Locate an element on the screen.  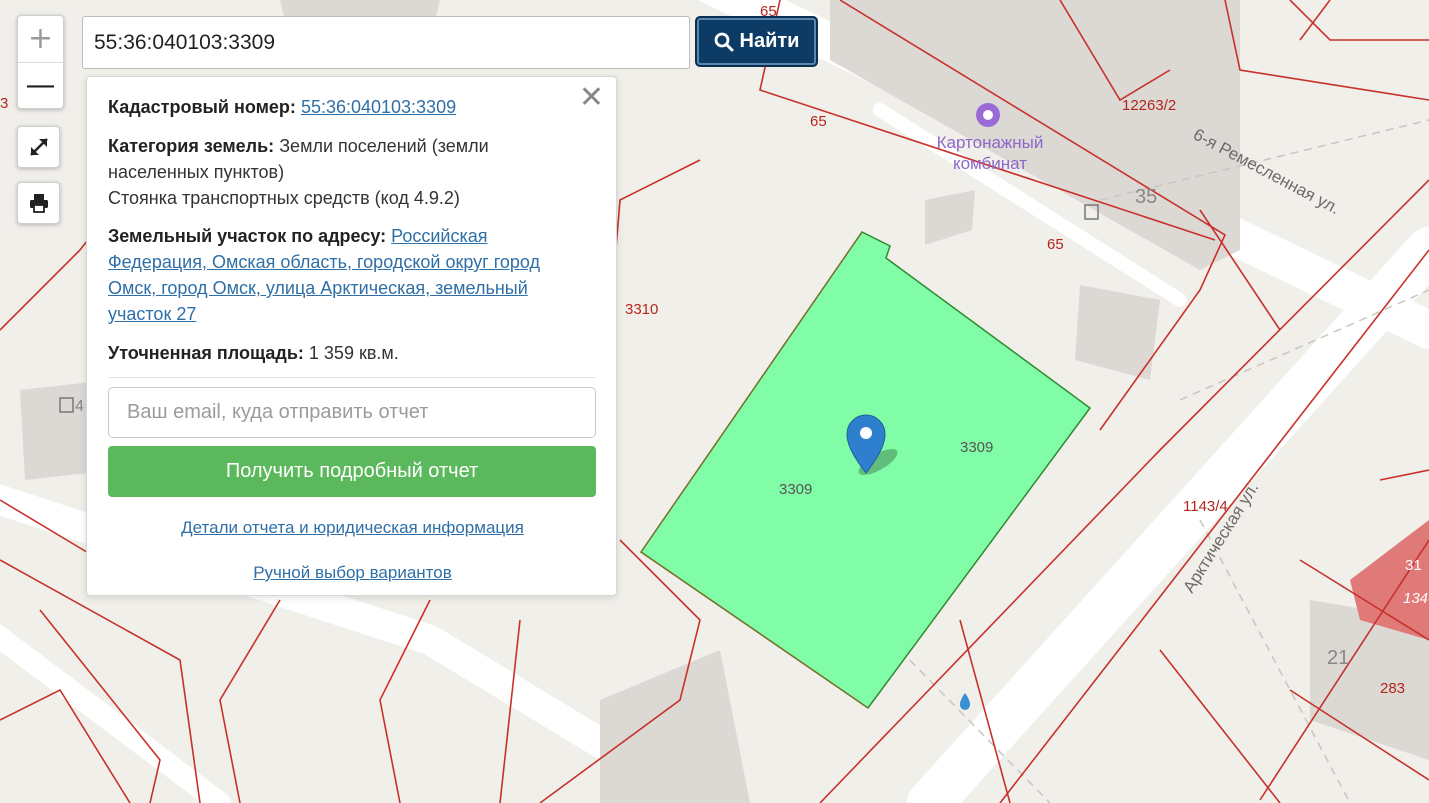
divider is located at coordinates (352, 377).